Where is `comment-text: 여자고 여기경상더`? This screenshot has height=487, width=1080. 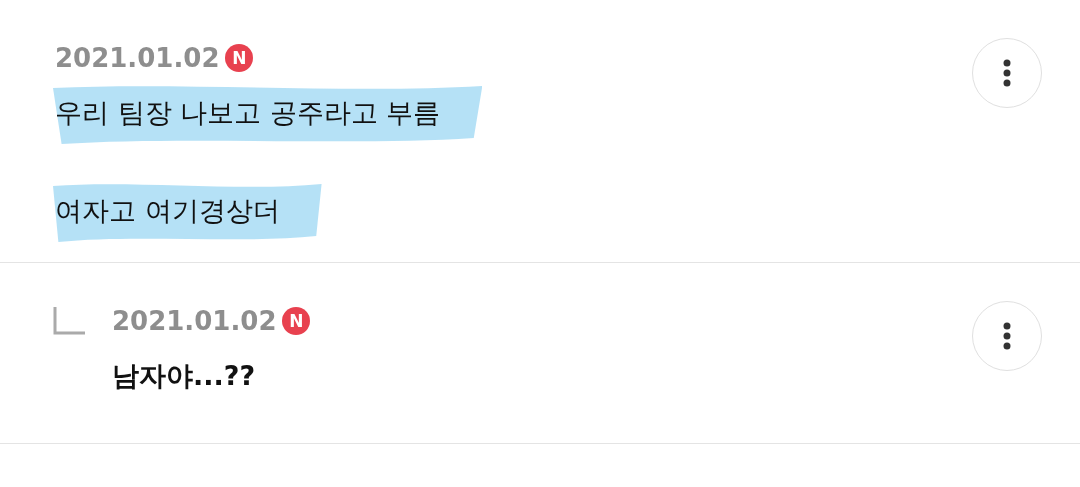
comment-text: 여자고 여기경상더 is located at coordinates (167, 210).